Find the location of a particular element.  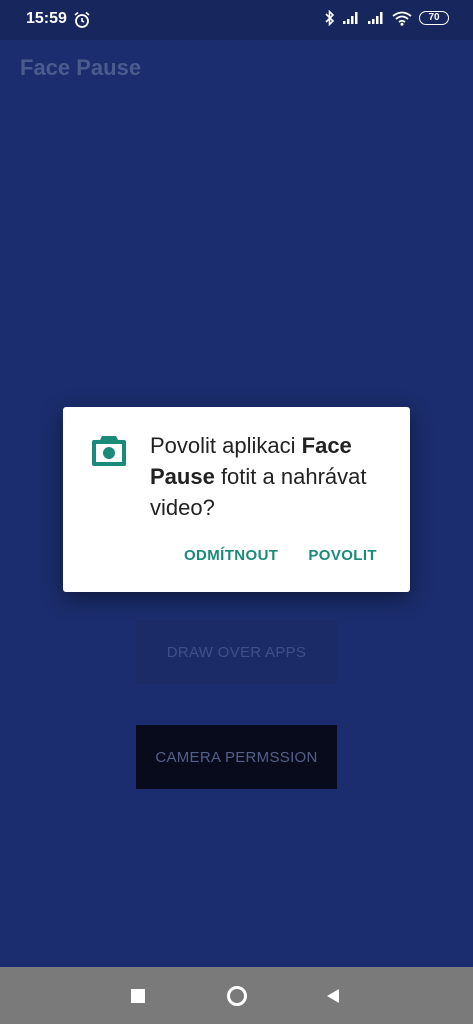

status-time: 15:59 is located at coordinates (46, 18).